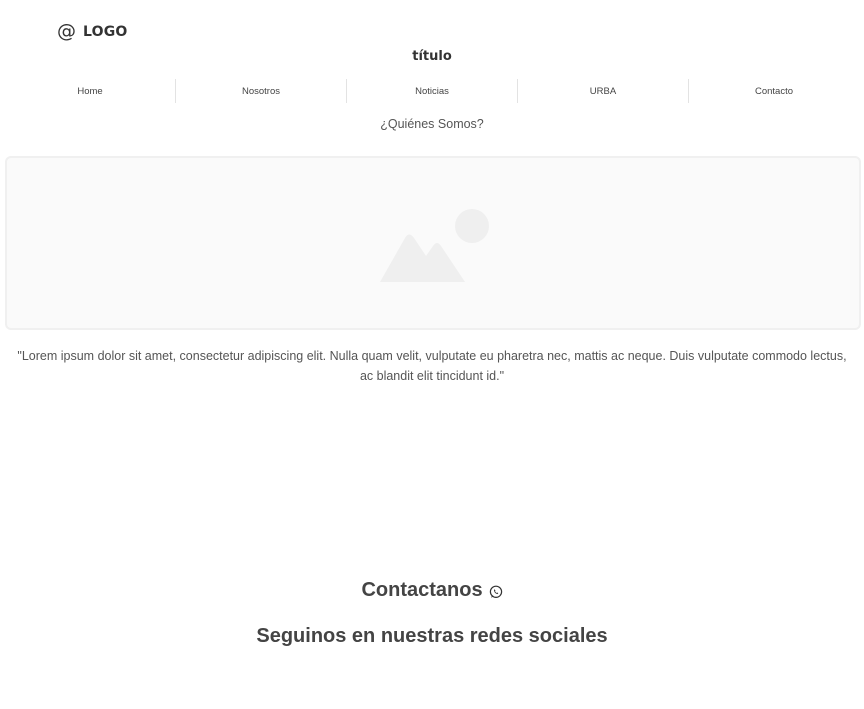 Image resolution: width=864 pixels, height=709 pixels. I want to click on social-heading: Seguinos en nuestras redes sociales, so click(432, 636).